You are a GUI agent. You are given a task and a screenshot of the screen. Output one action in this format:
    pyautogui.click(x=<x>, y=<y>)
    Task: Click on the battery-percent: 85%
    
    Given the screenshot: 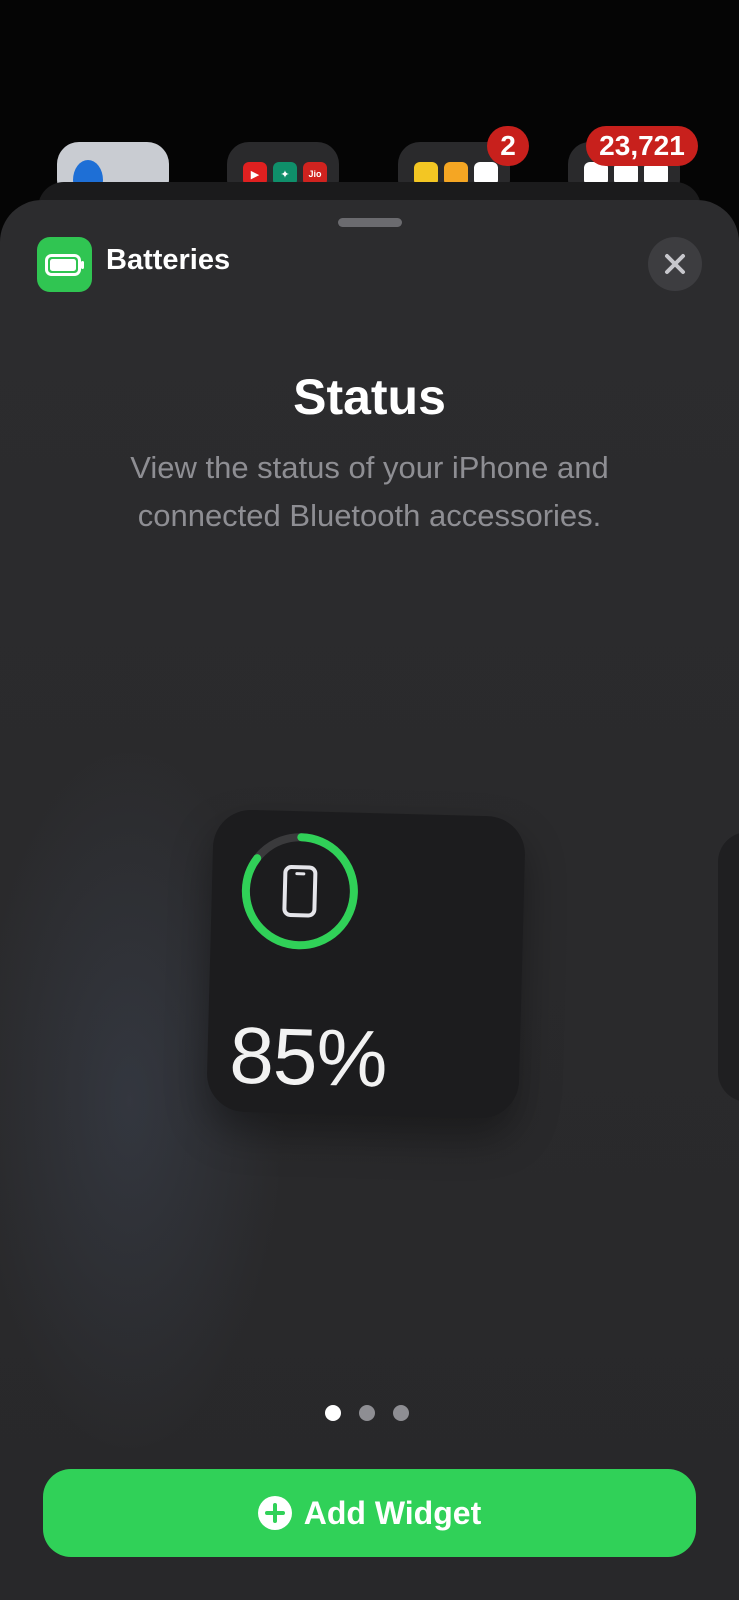 What is the action you would take?
    pyautogui.click(x=308, y=1057)
    